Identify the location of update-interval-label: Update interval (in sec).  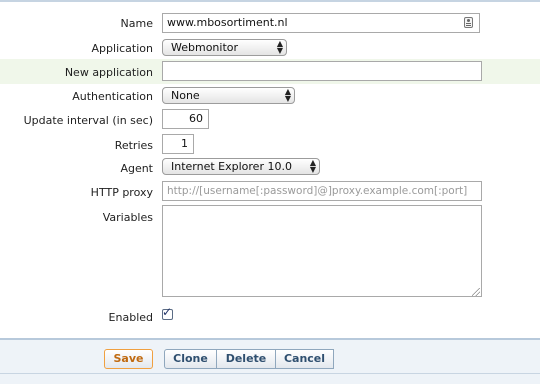
(88, 120).